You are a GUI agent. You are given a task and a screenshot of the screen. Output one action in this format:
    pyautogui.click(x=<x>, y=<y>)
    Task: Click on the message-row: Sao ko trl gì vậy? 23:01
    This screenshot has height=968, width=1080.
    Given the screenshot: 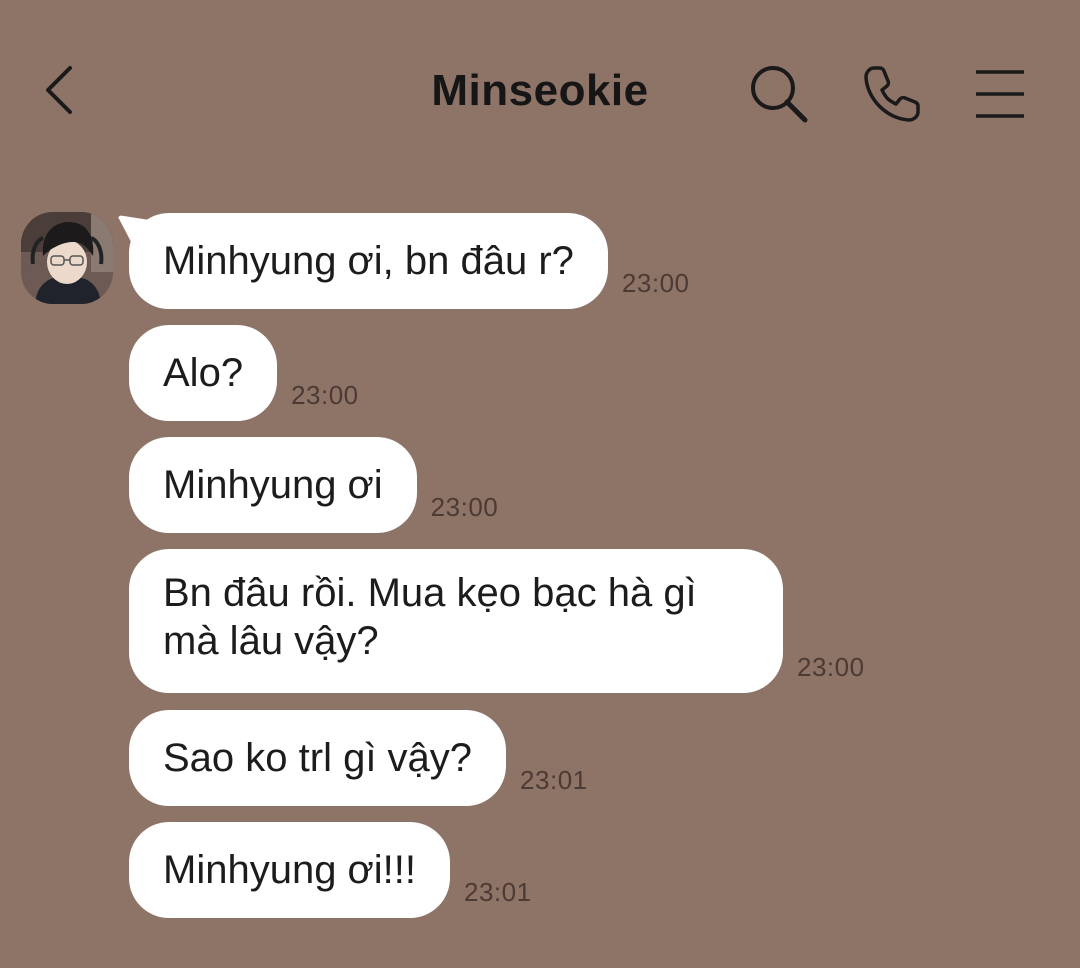 What is the action you would take?
    pyautogui.click(x=358, y=758)
    